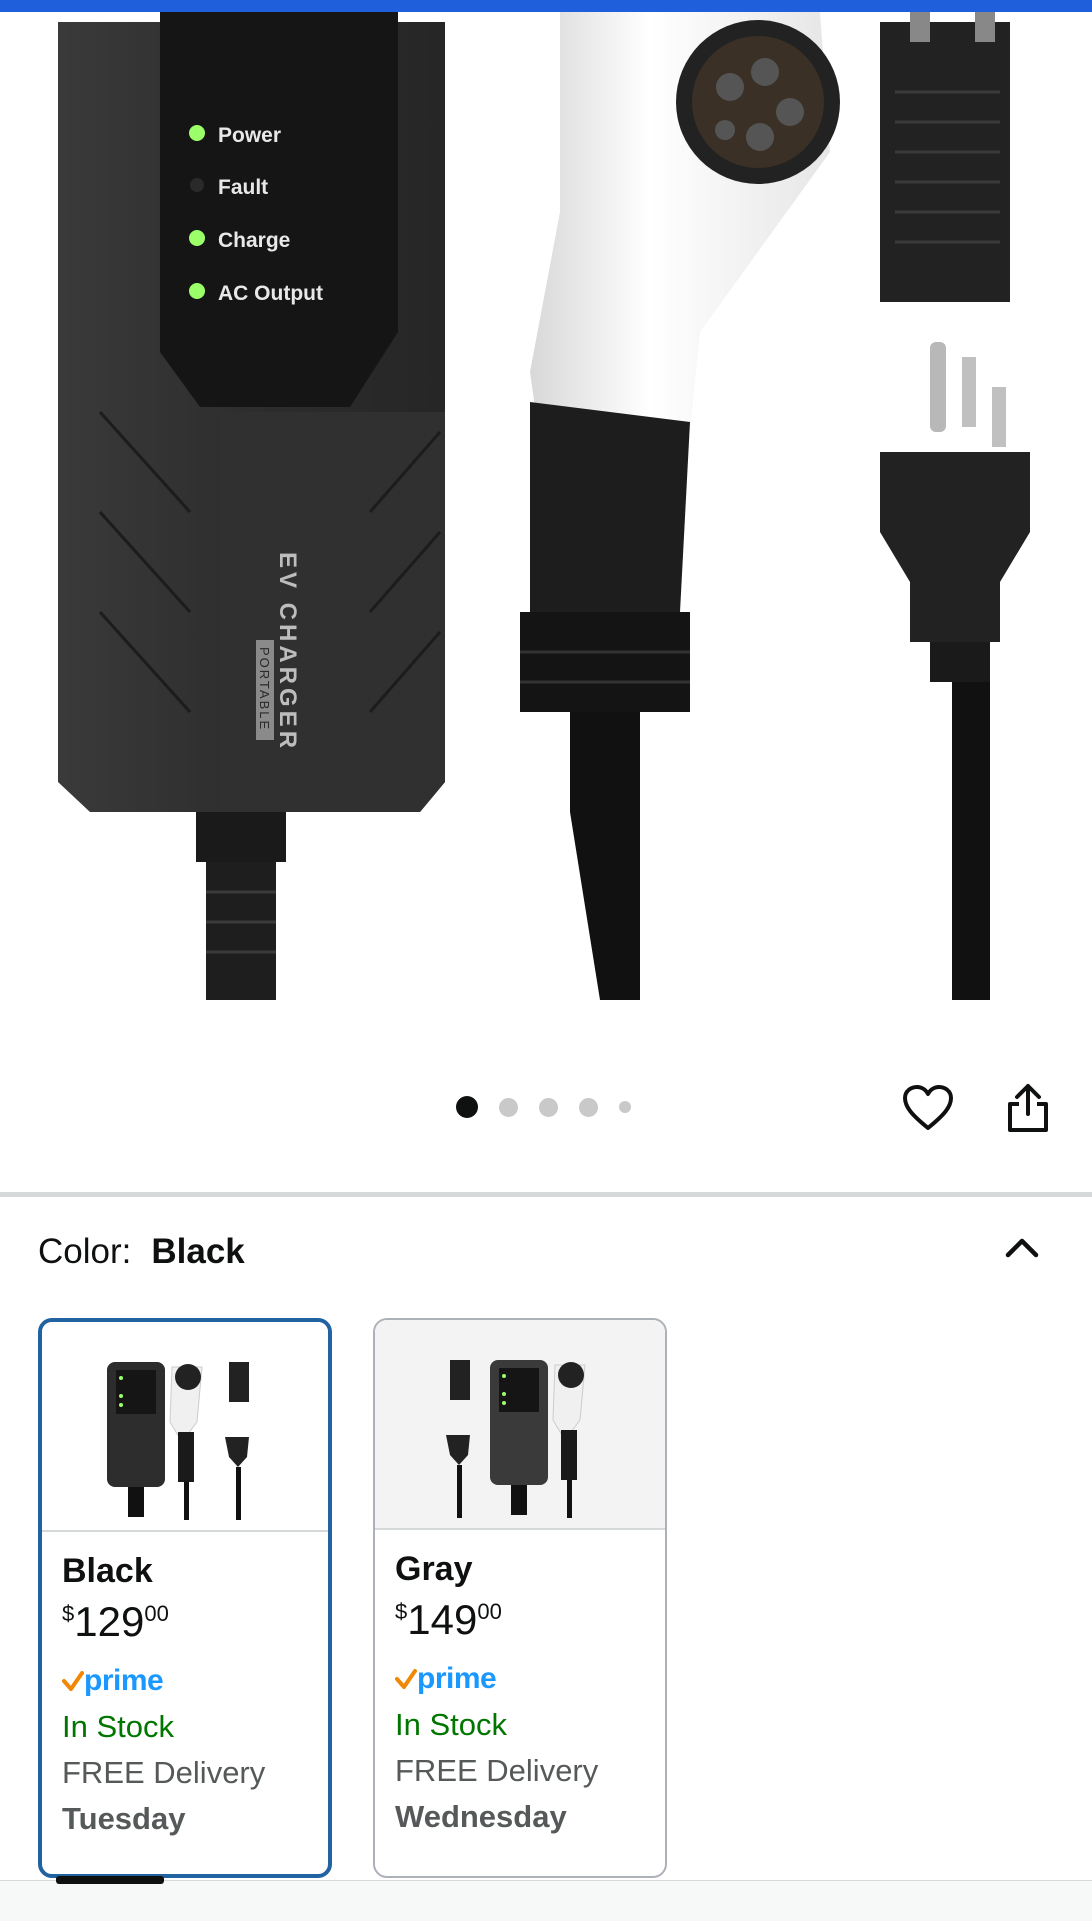  What do you see at coordinates (270, 293) in the screenshot?
I see `led-label-ac-output: AC Output` at bounding box center [270, 293].